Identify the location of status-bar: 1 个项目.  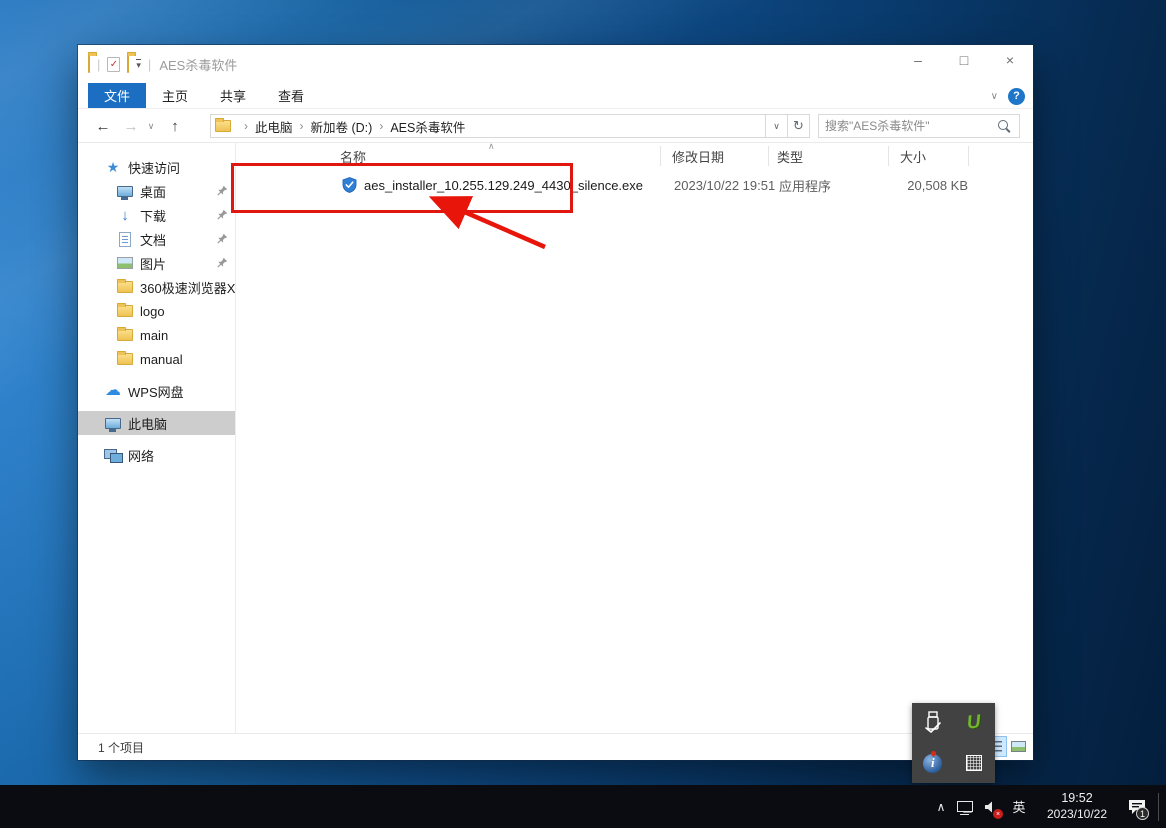
(555, 746).